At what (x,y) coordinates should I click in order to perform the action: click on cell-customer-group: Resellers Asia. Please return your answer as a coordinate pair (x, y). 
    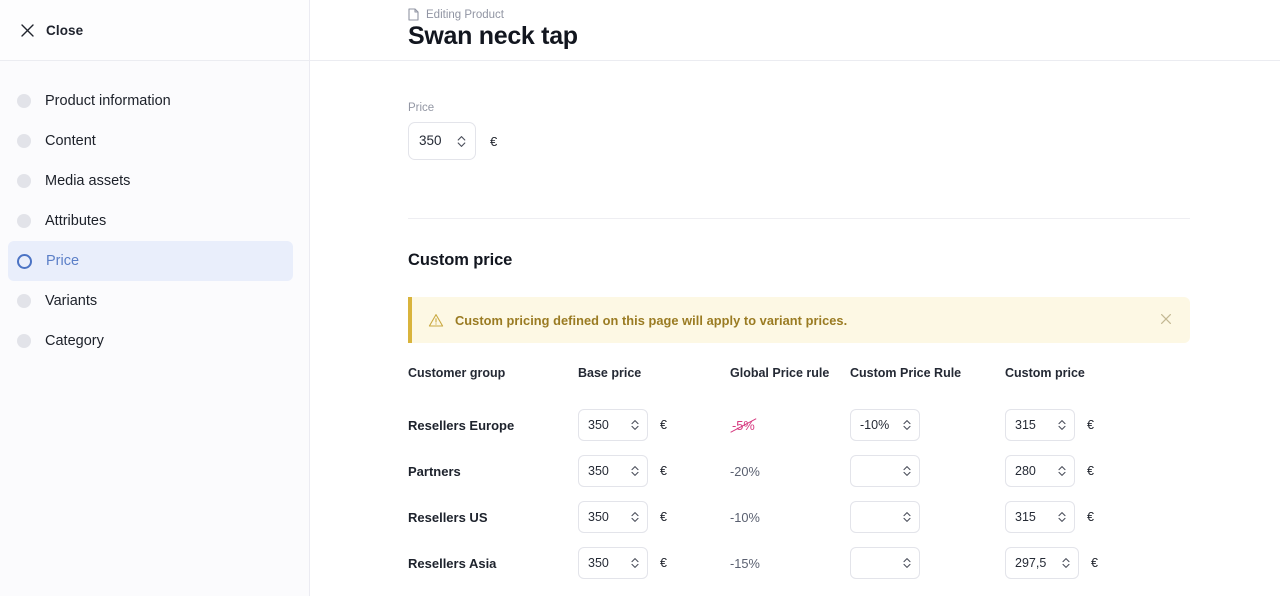
    Looking at the image, I should click on (493, 563).